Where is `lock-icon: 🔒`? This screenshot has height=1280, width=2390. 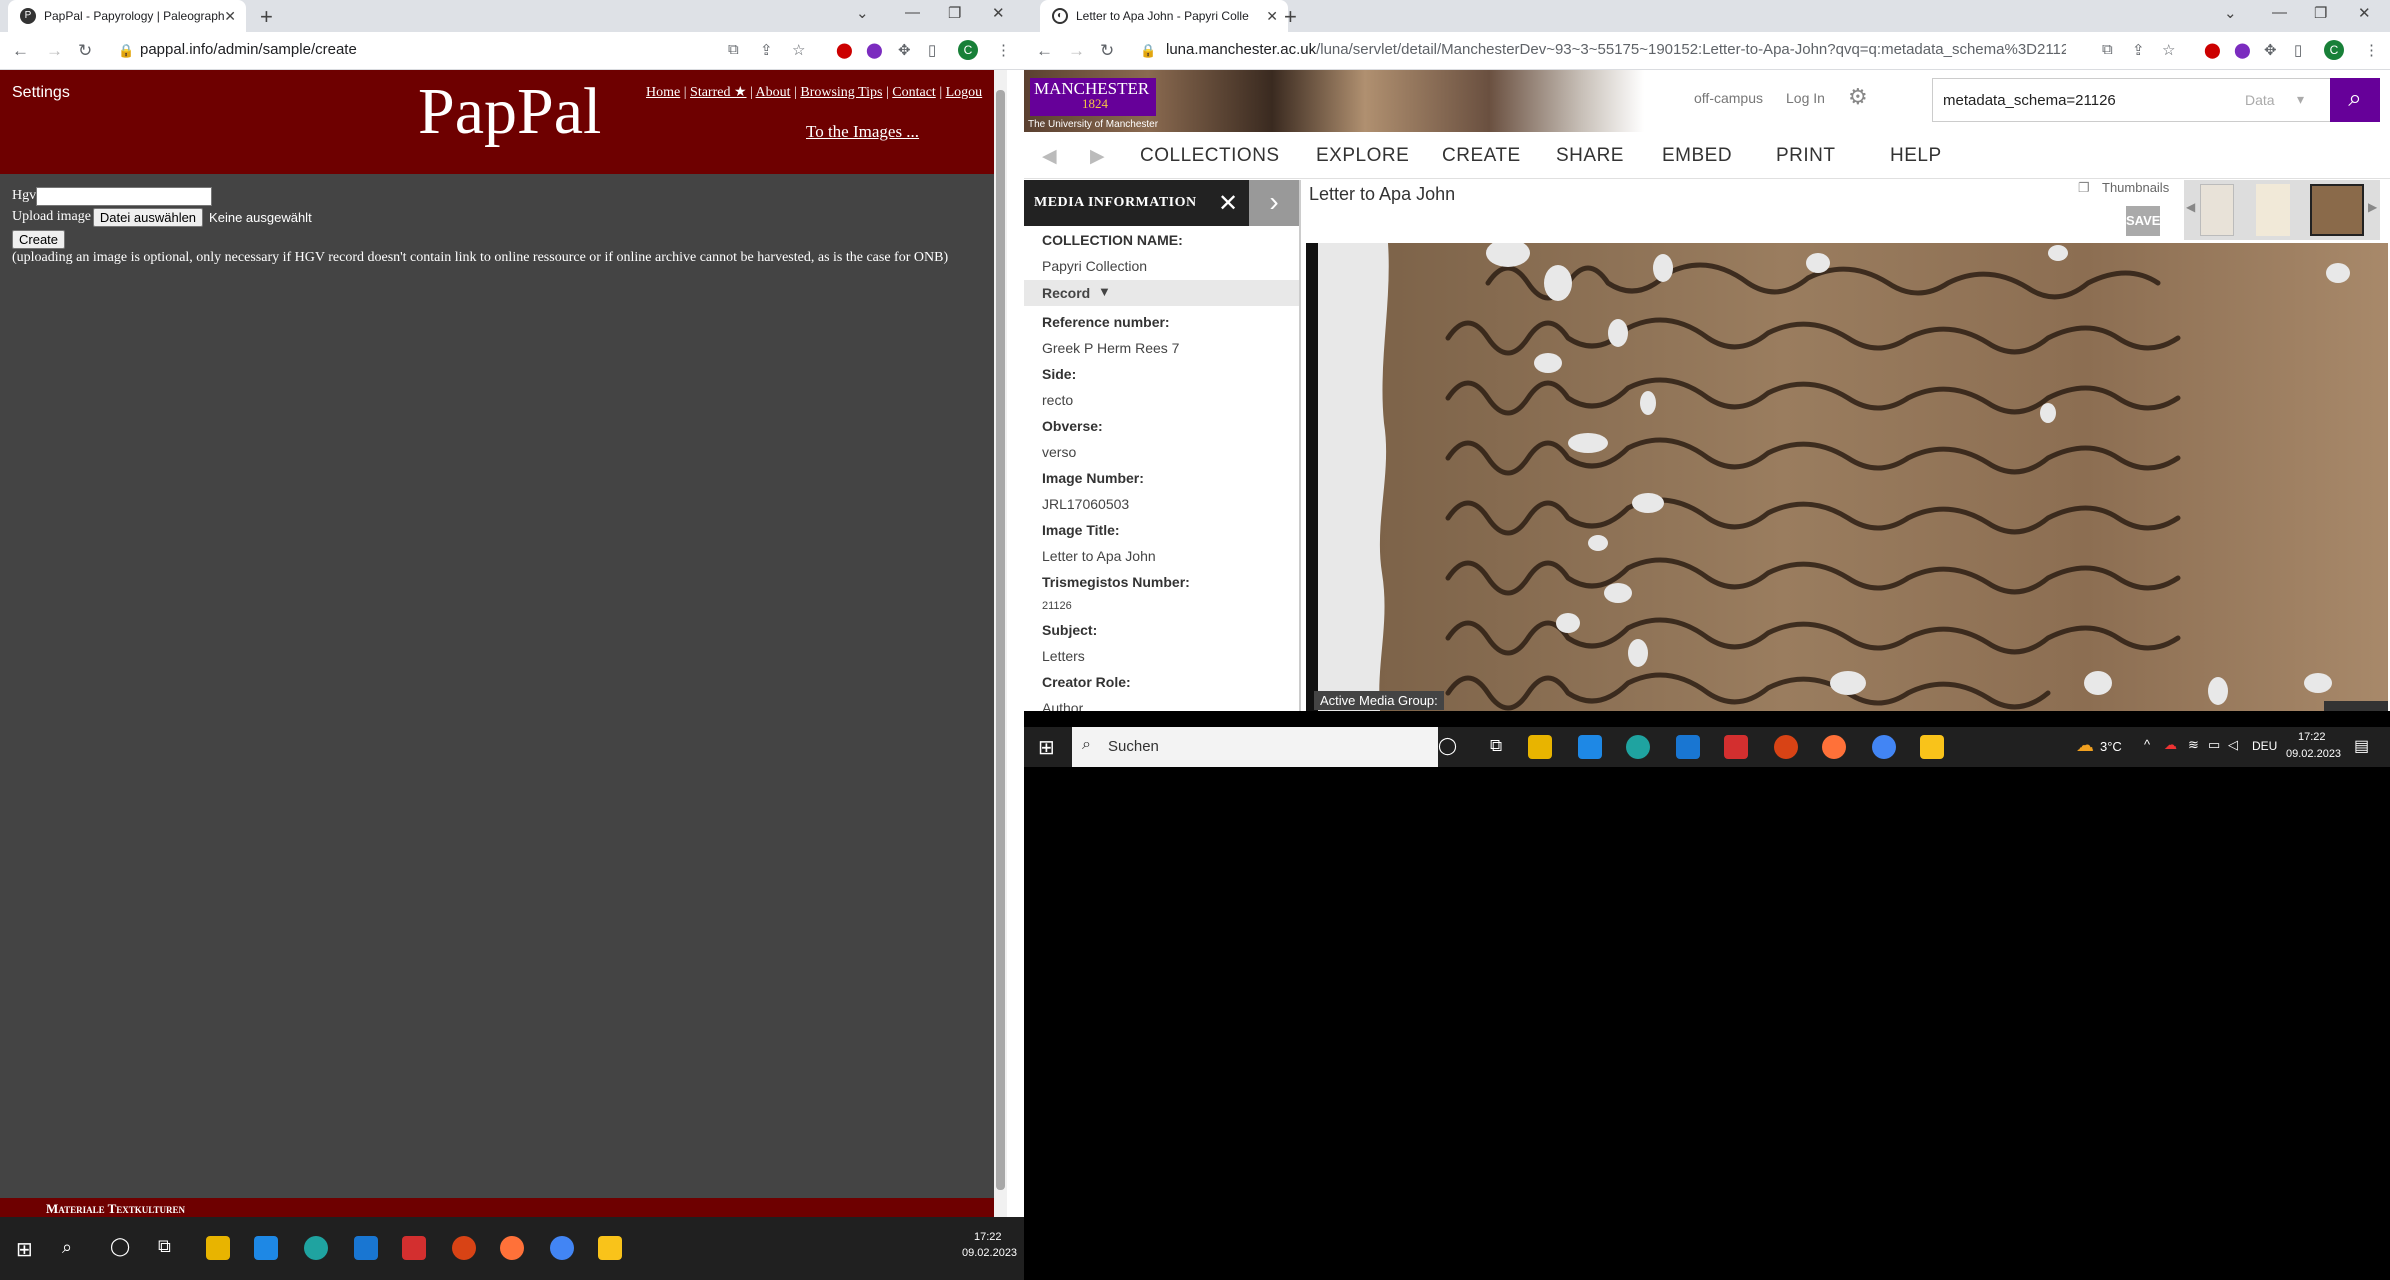 lock-icon: 🔒 is located at coordinates (1148, 51).